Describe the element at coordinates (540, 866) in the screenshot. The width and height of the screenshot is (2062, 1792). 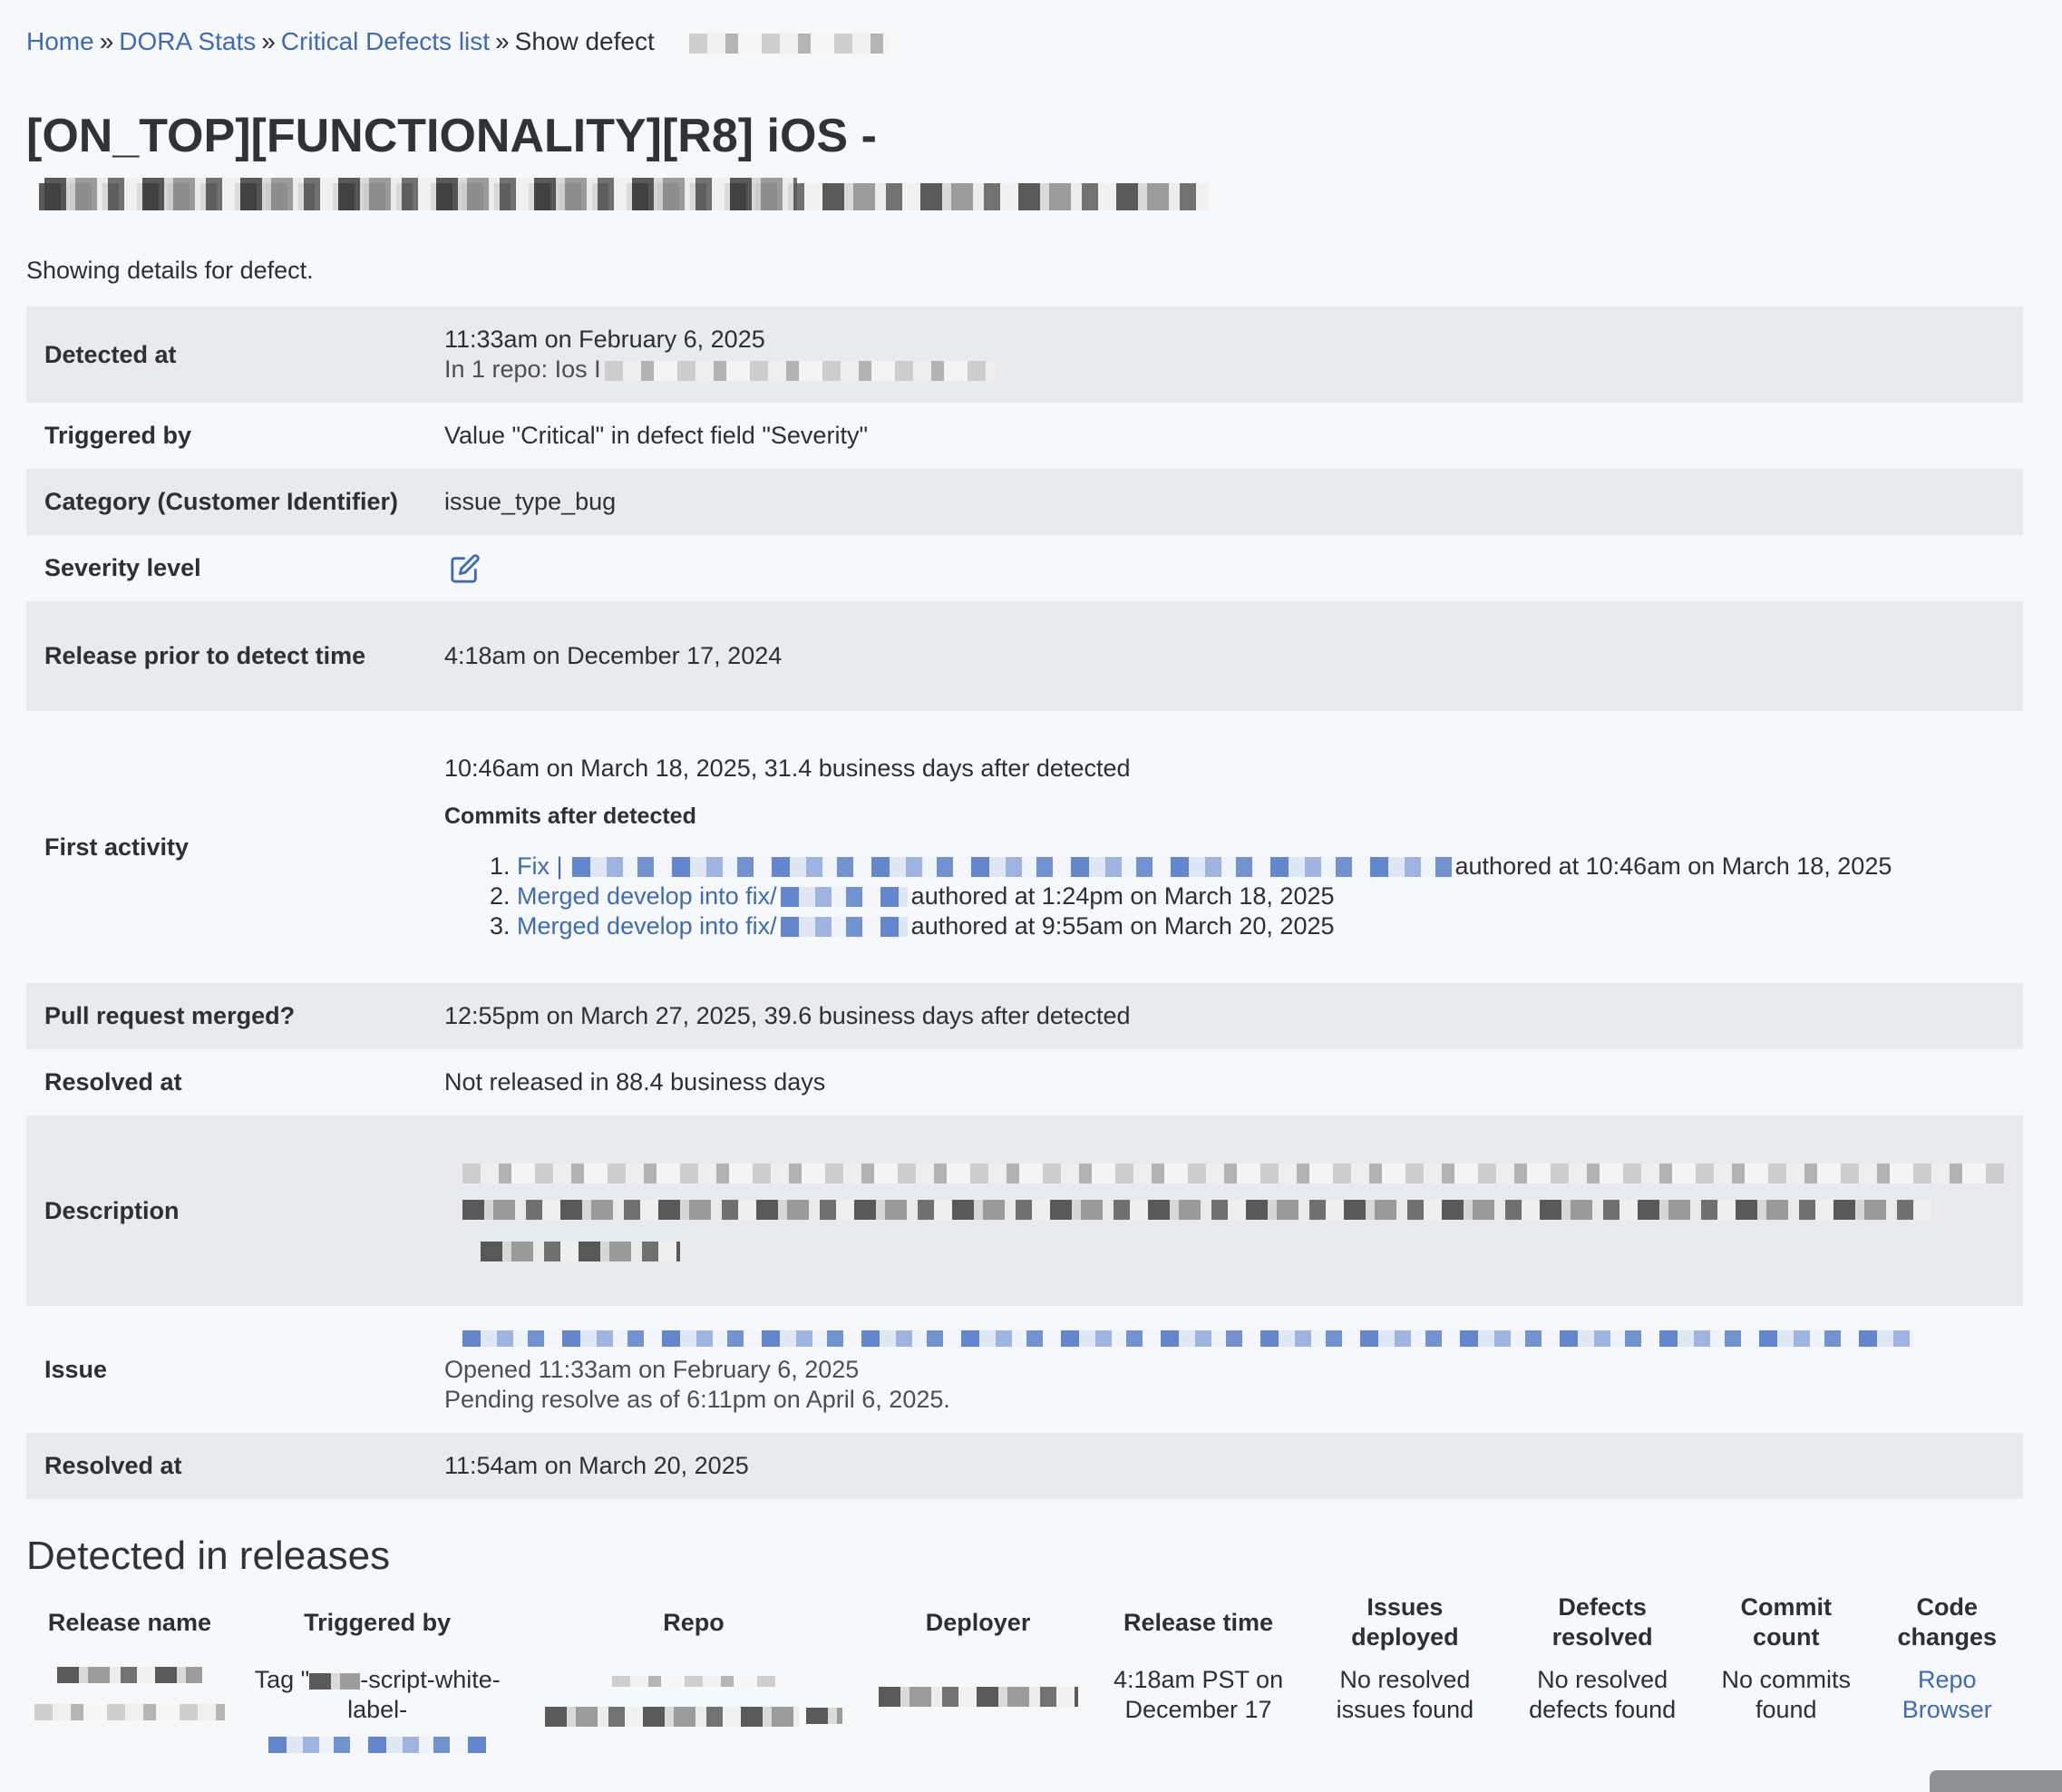
I see `commit-link: Fix |` at that location.